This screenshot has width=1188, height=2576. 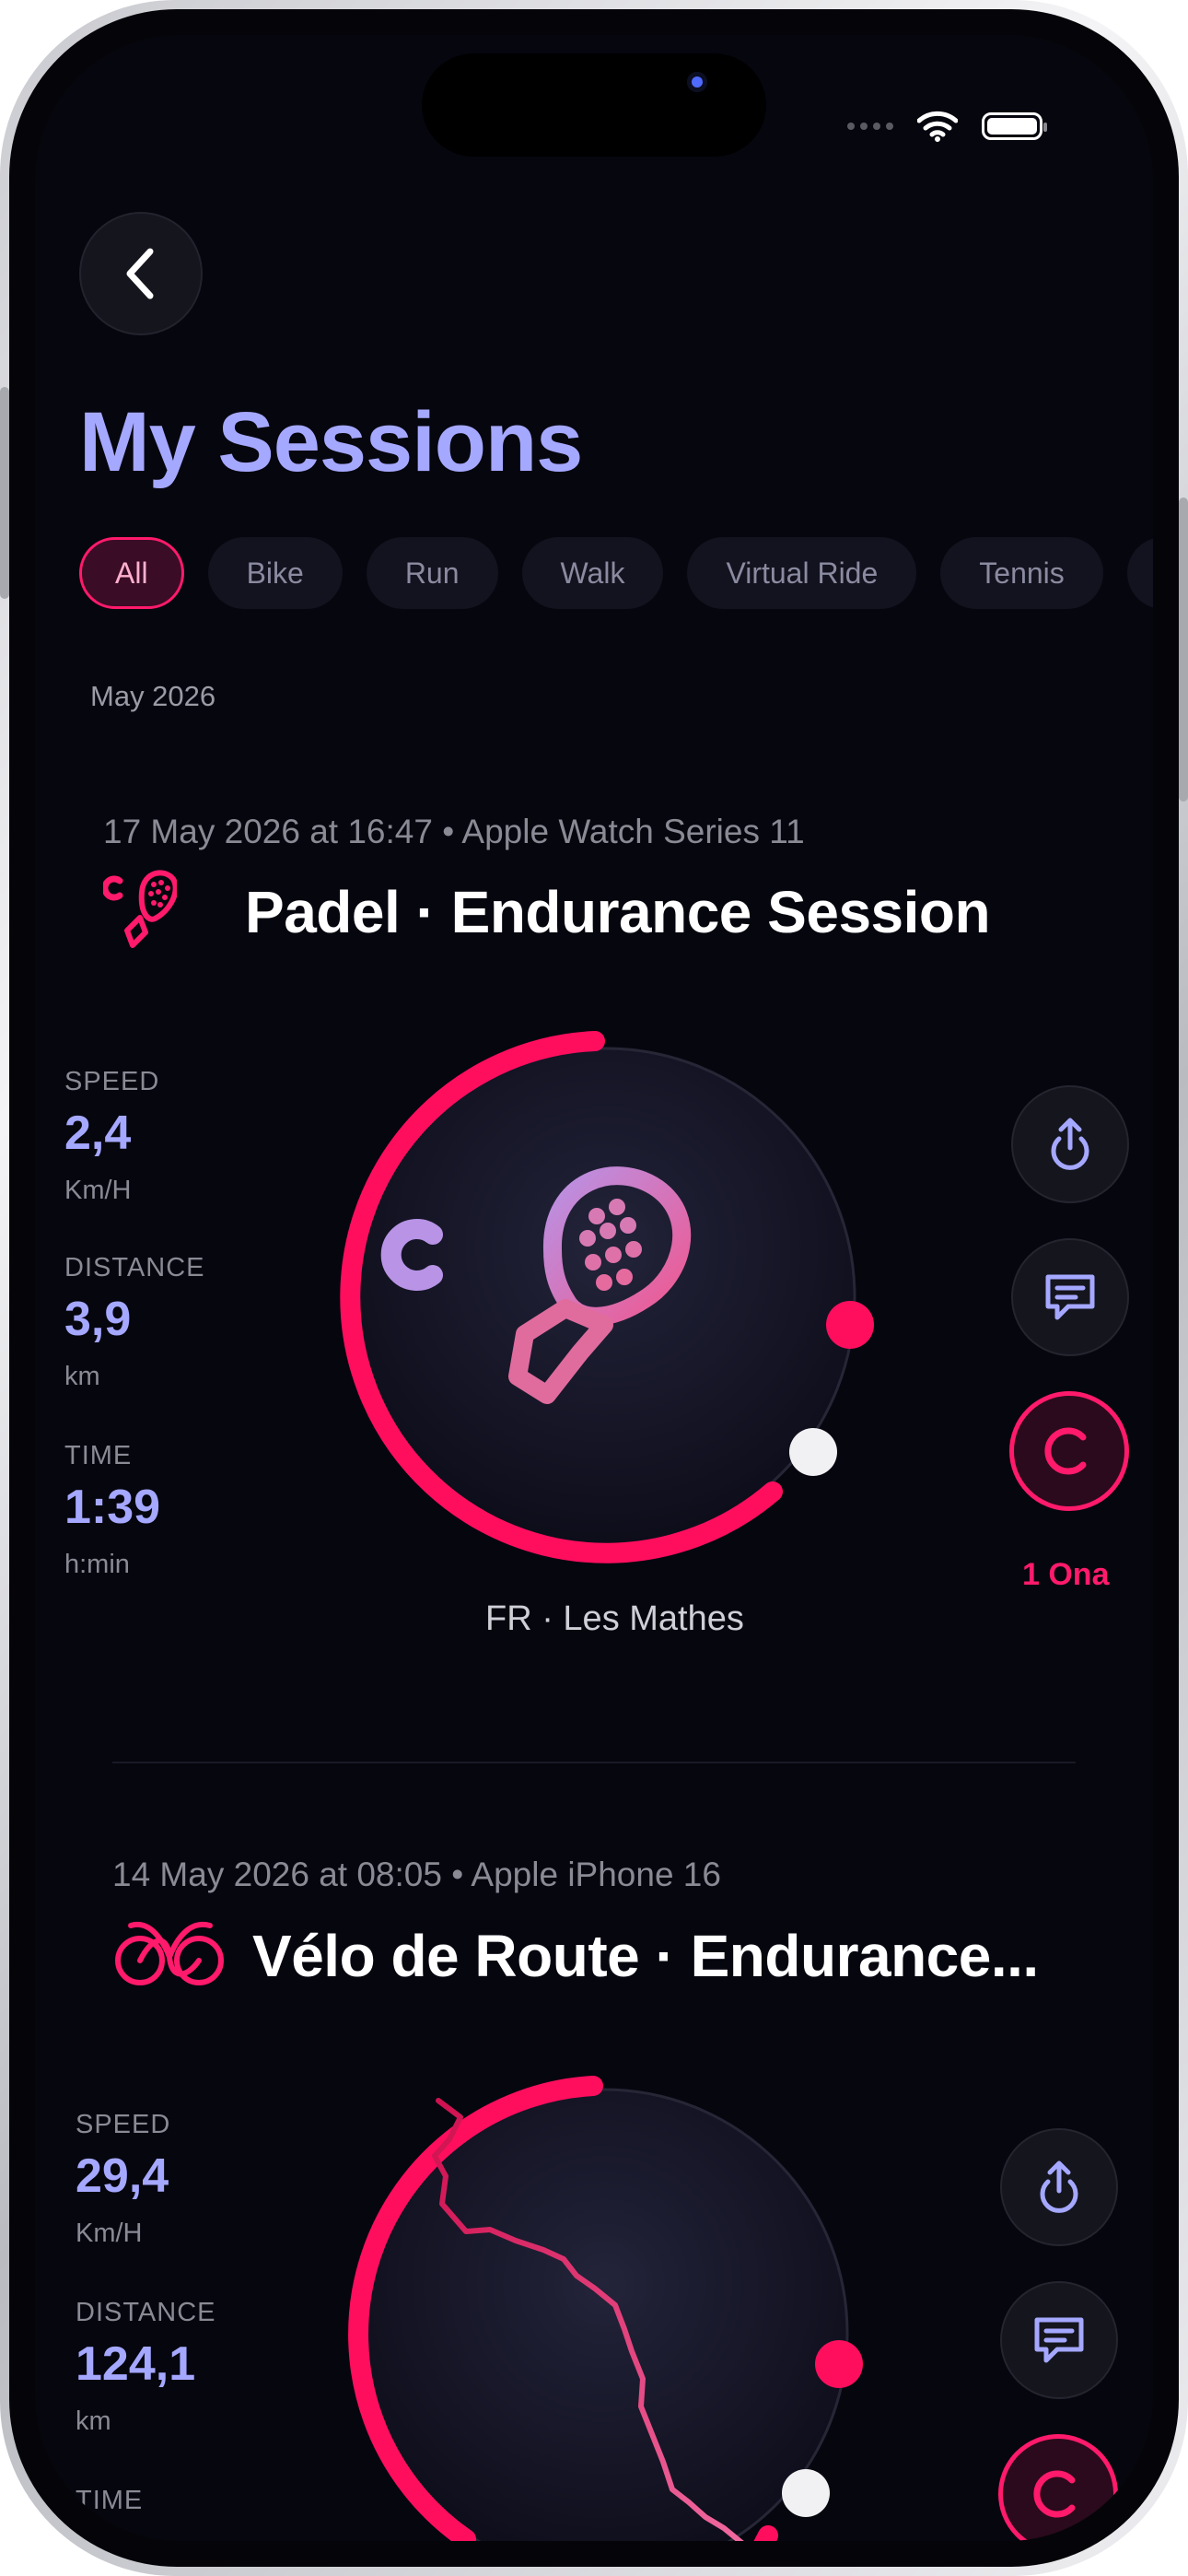 I want to click on status-bar, so click(x=947, y=126).